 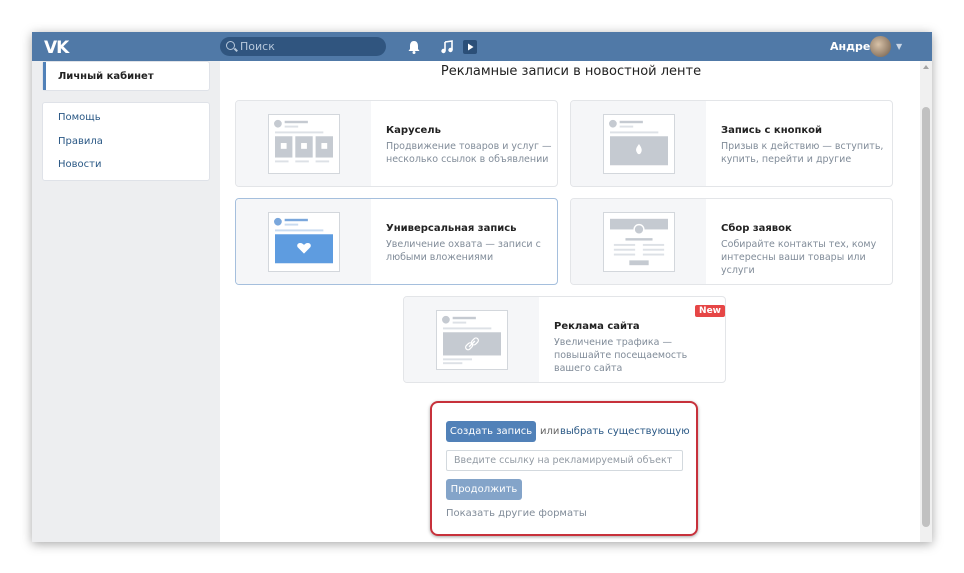 What do you see at coordinates (550, 431) in the screenshot?
I see `or-text: или` at bounding box center [550, 431].